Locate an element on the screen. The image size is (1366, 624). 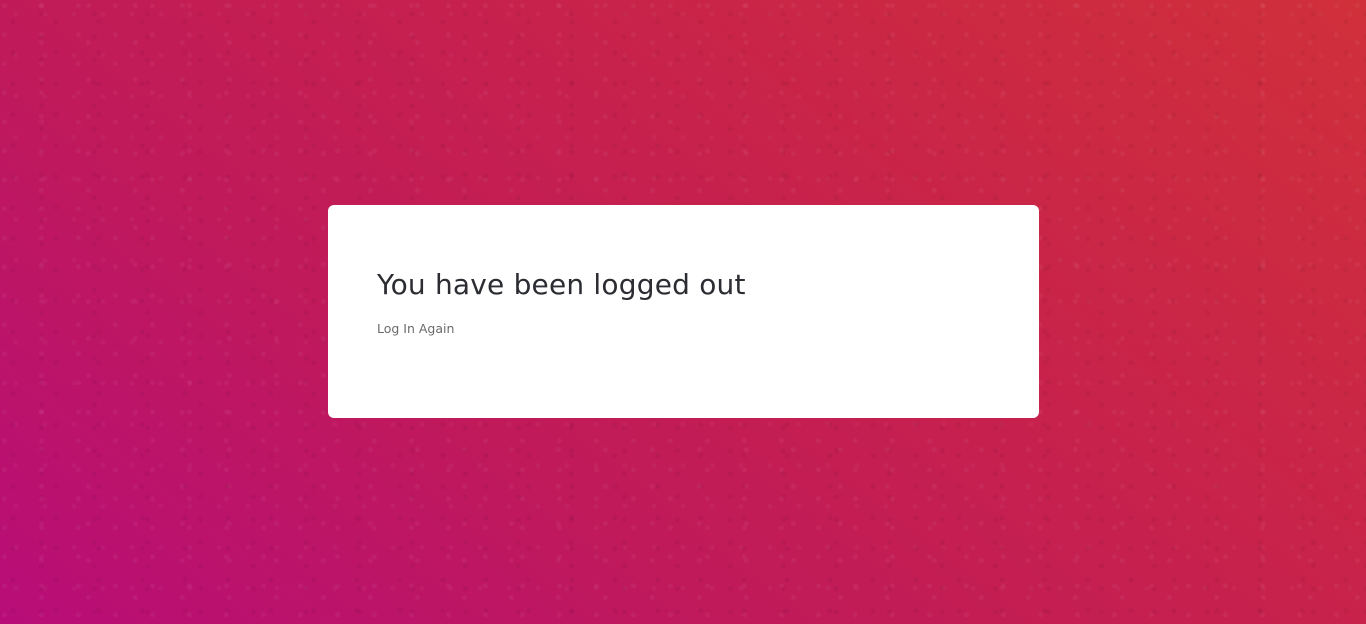
log-in-again-link: Log In Again is located at coordinates (415, 328).